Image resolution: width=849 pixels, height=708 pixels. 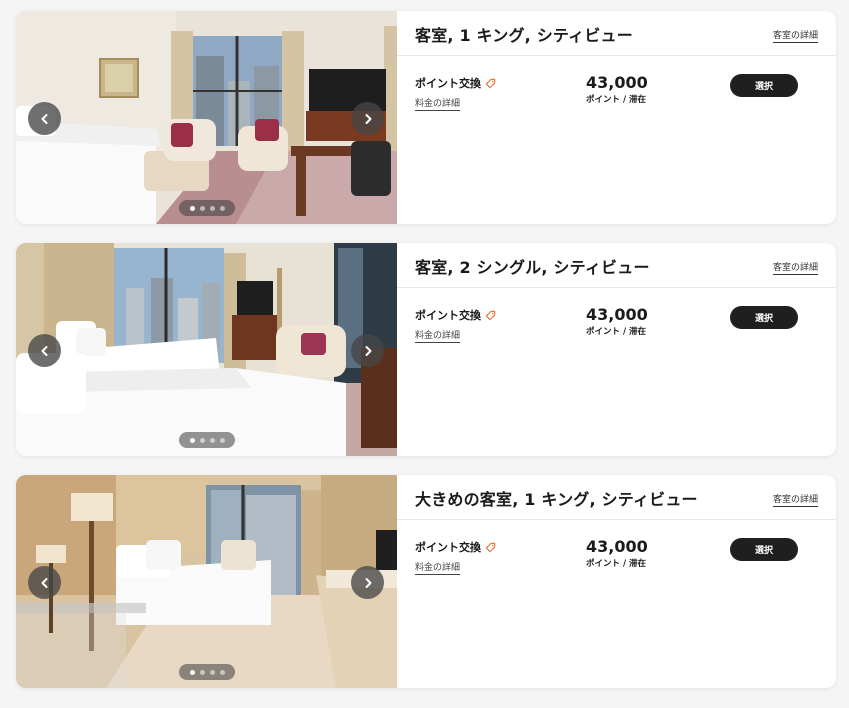 I want to click on room-title: 客室, 1 キング, シティビュー, so click(x=524, y=35).